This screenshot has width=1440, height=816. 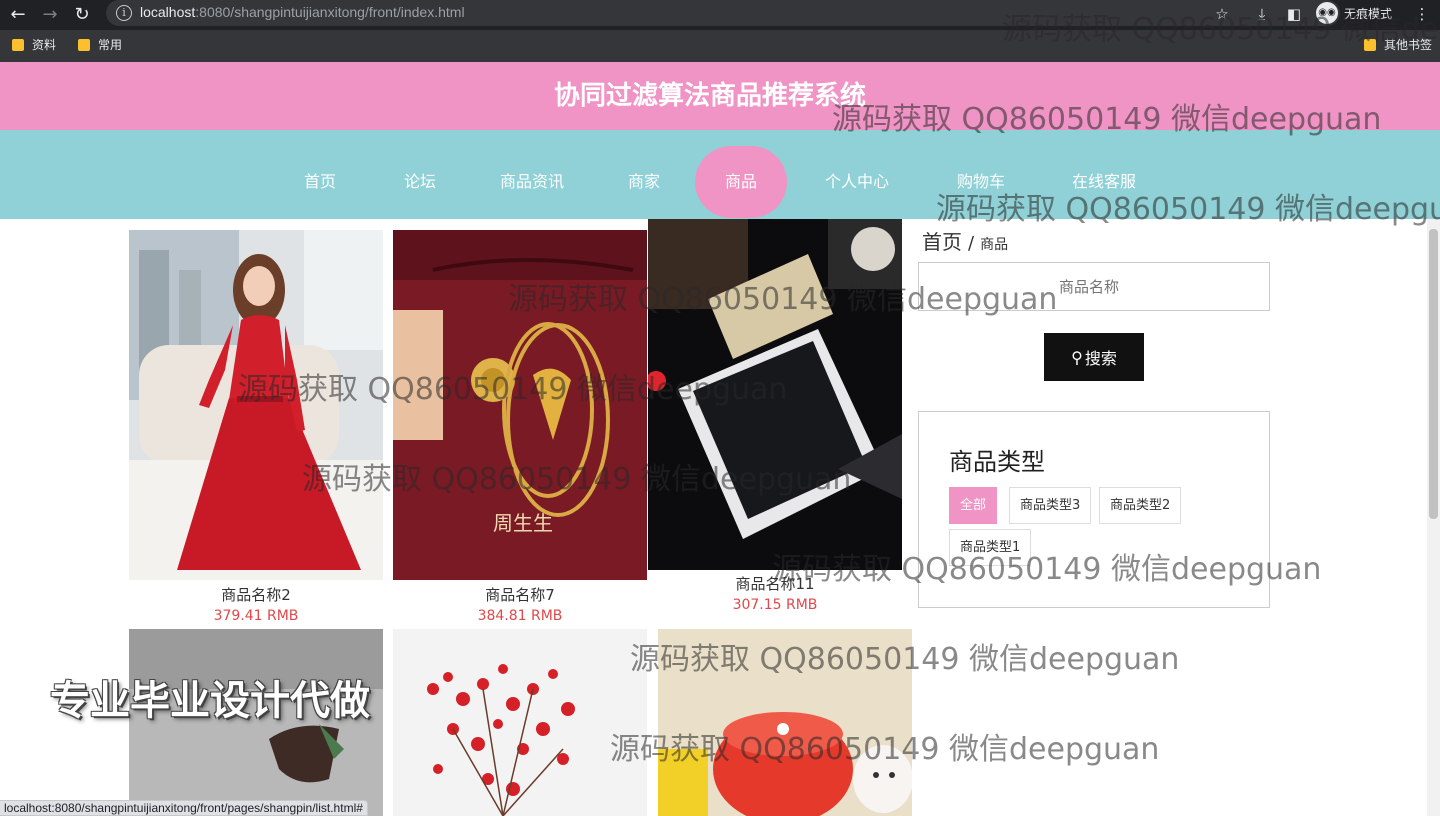 I want to click on product-card: 商品名称2 379.41 RMB, so click(x=256, y=429).